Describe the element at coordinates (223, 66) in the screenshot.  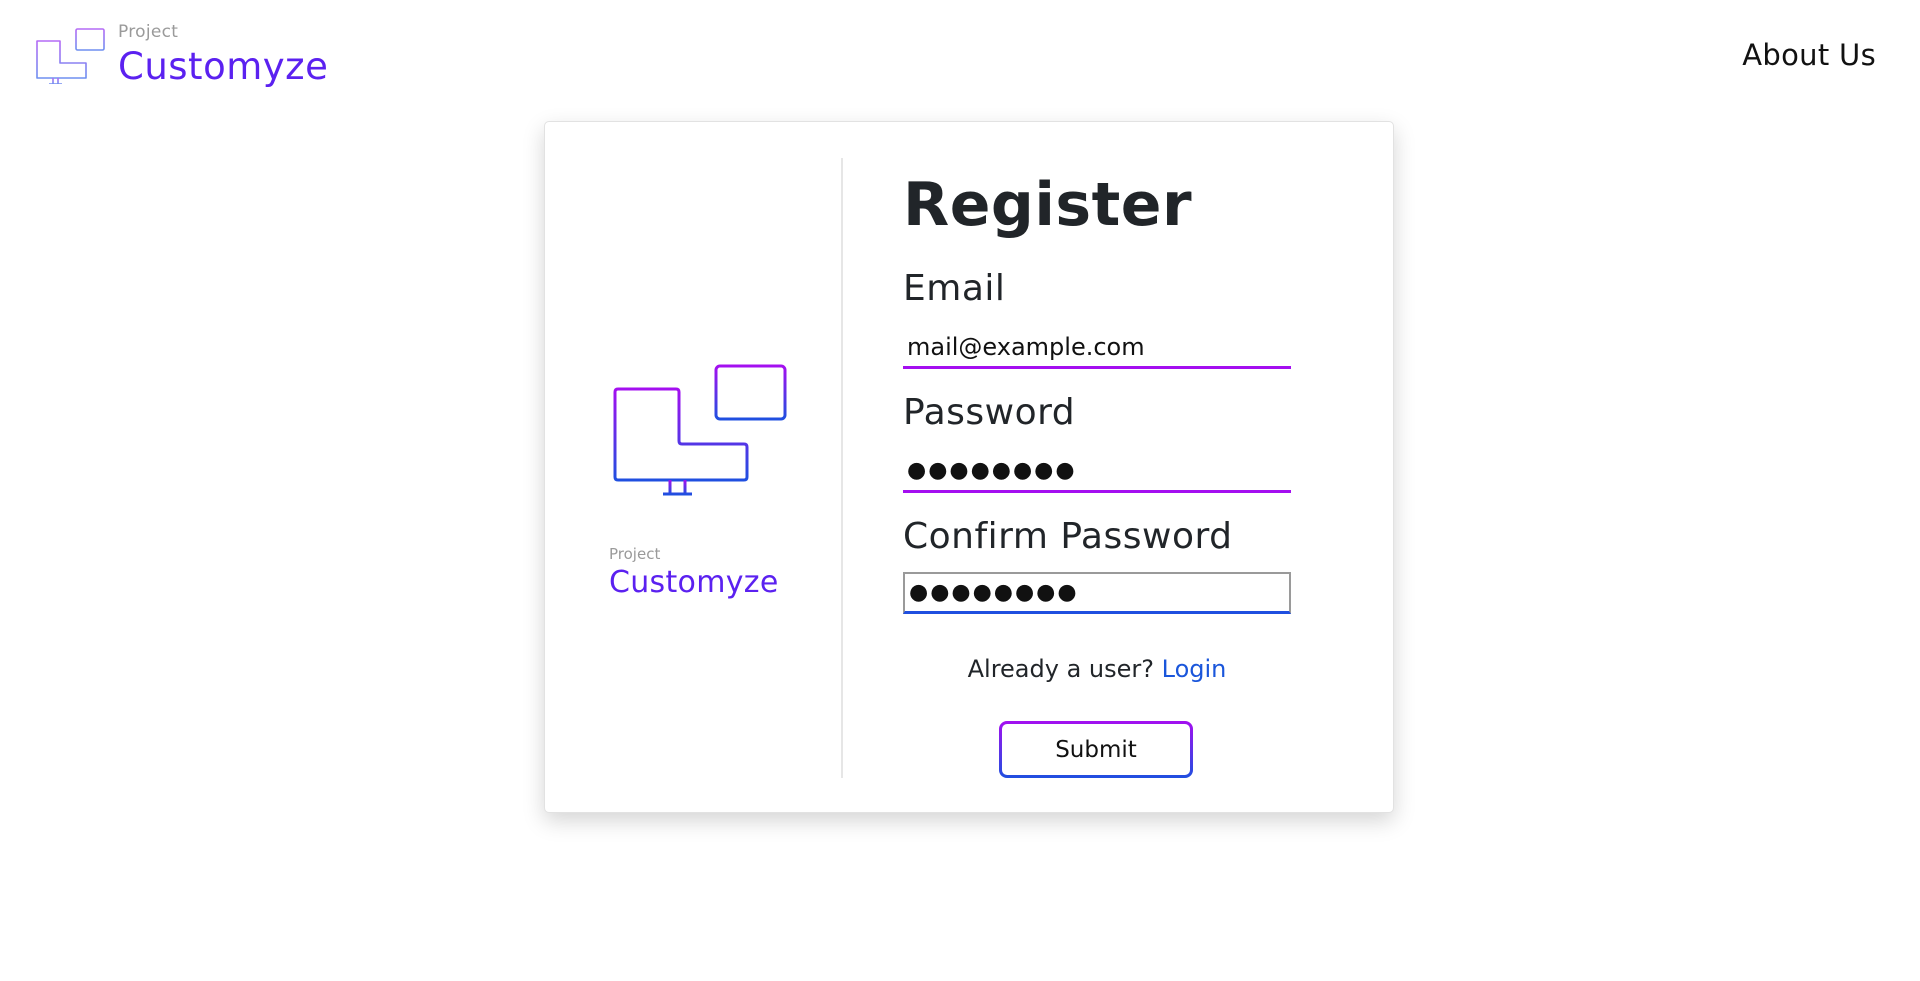
I see `brand-name: Customyze` at that location.